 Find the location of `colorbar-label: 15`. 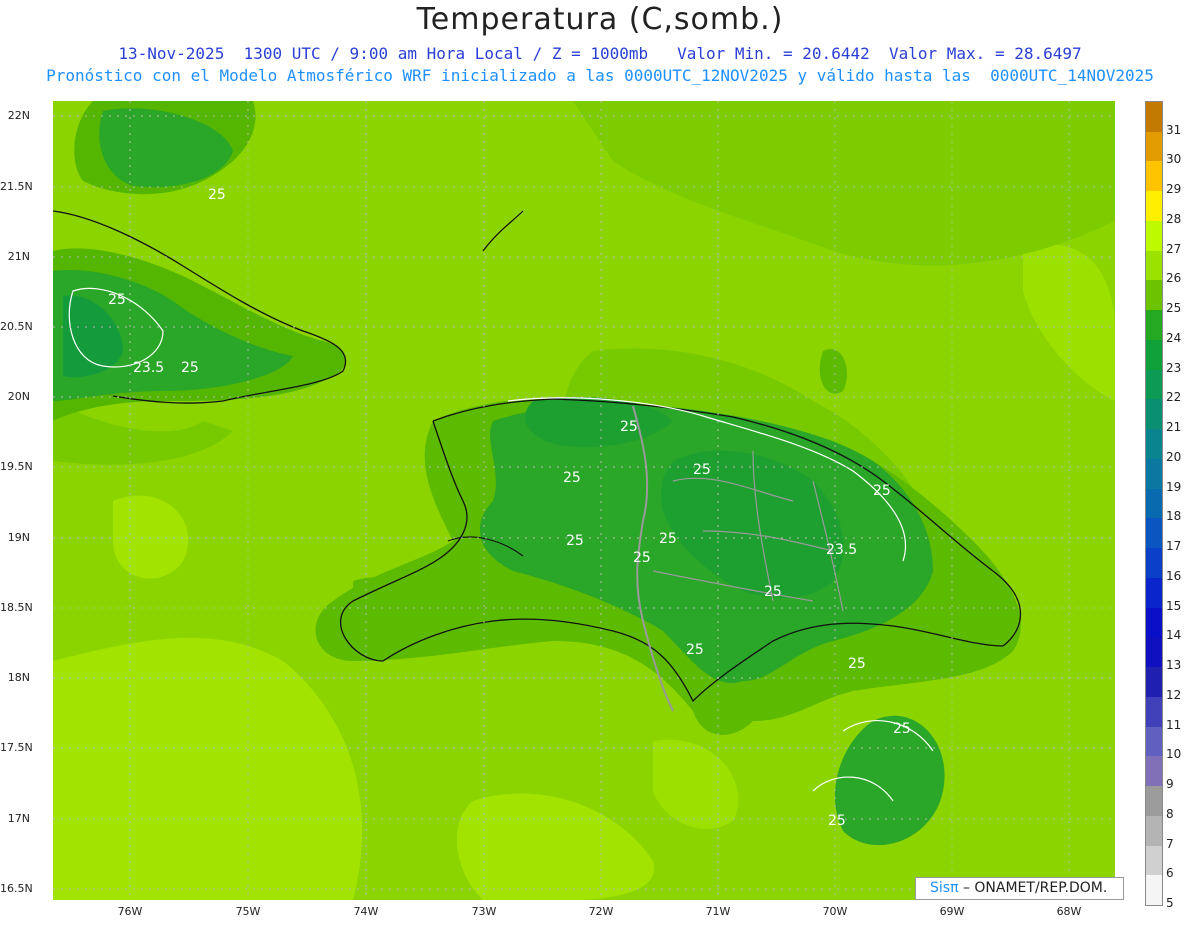

colorbar-label: 15 is located at coordinates (1174, 605).